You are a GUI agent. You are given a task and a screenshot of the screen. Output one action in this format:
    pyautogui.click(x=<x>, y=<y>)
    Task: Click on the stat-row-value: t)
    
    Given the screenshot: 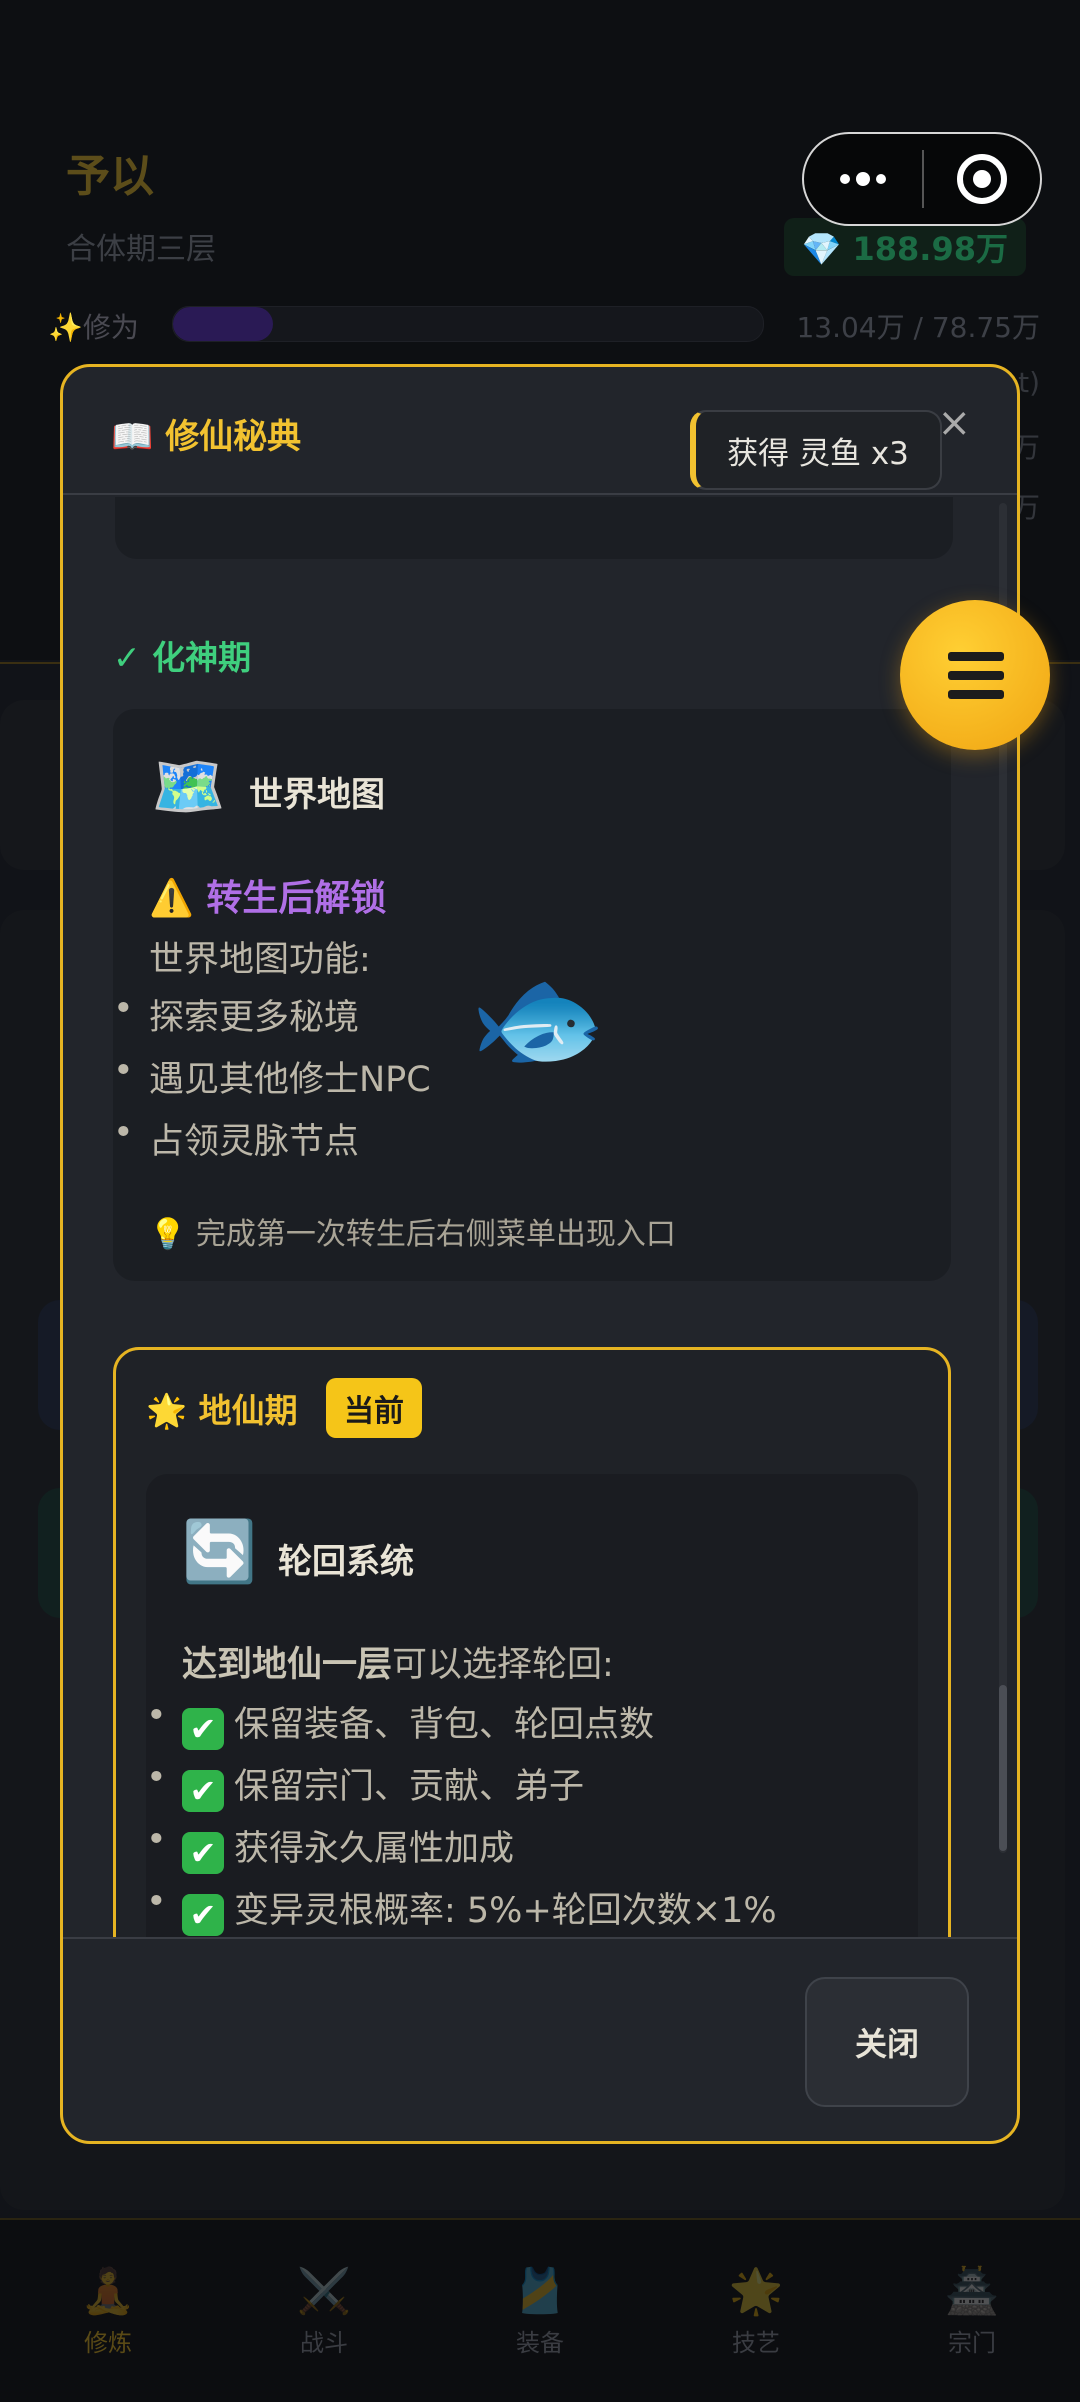 What is the action you would take?
    pyautogui.click(x=1029, y=382)
    